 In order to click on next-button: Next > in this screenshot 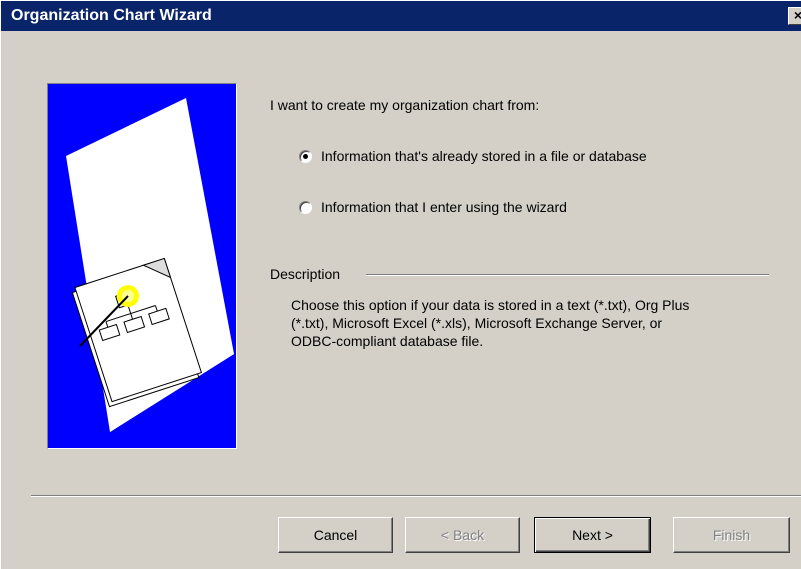, I will do `click(592, 535)`.